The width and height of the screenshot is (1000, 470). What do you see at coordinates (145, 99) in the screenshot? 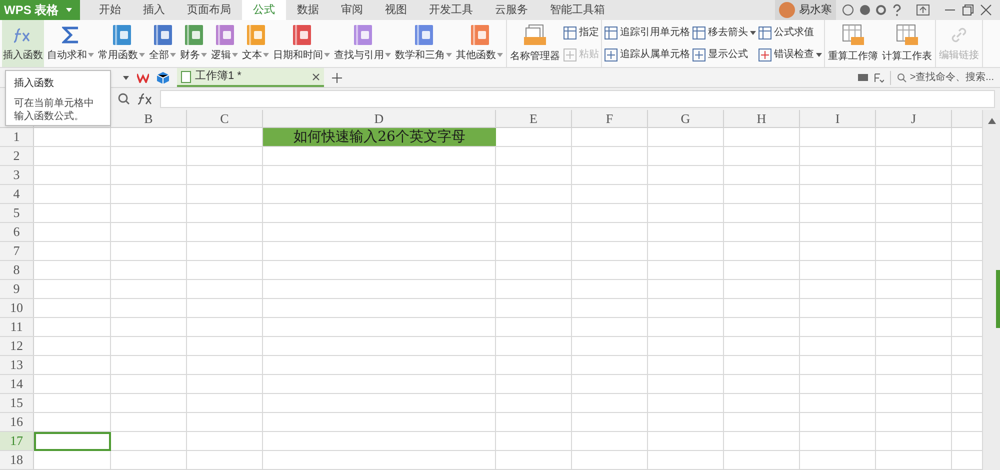
I see `fx-icon` at bounding box center [145, 99].